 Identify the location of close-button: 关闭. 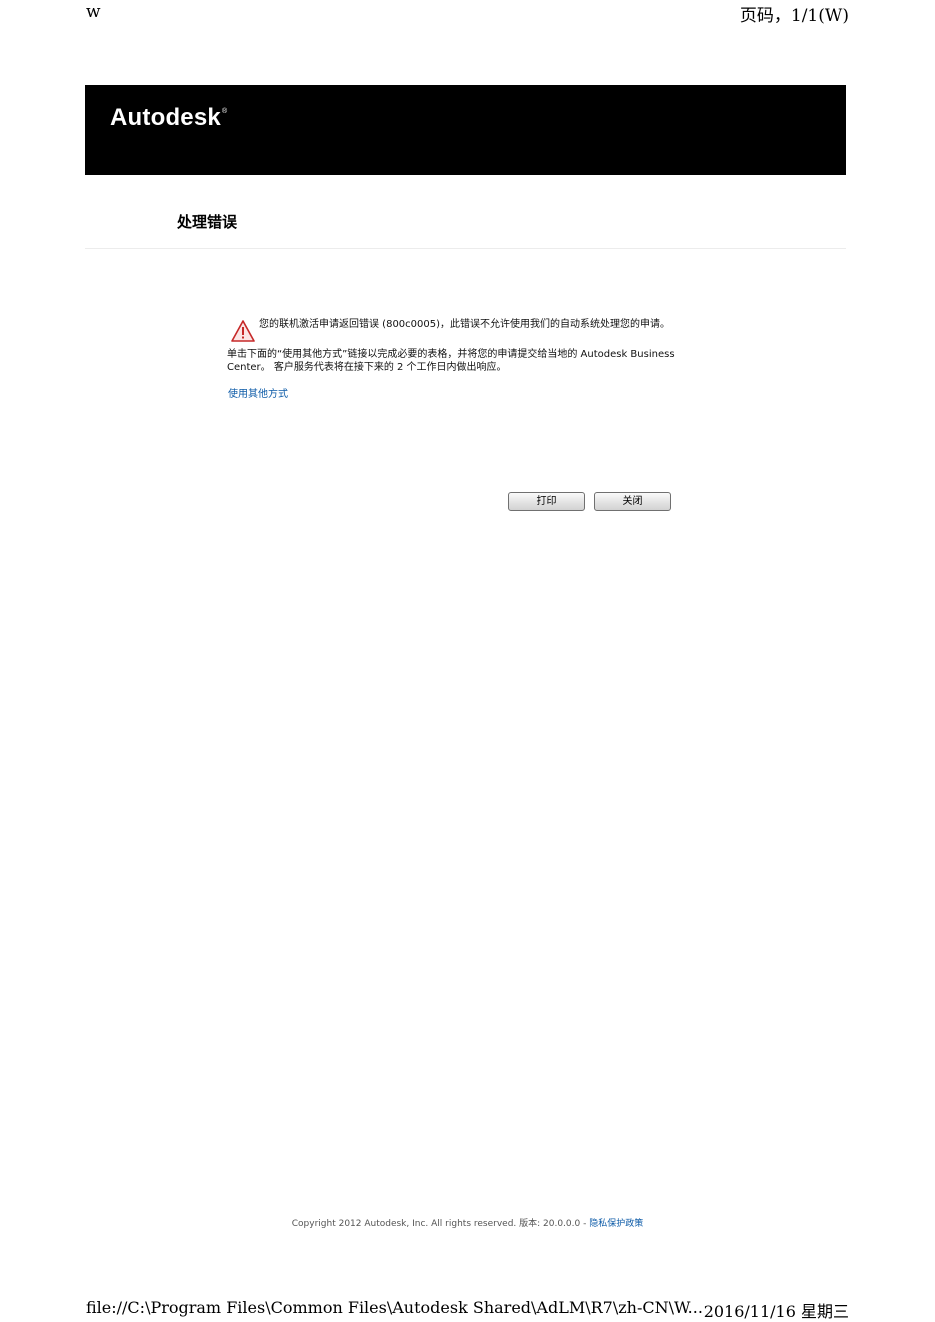
(632, 501).